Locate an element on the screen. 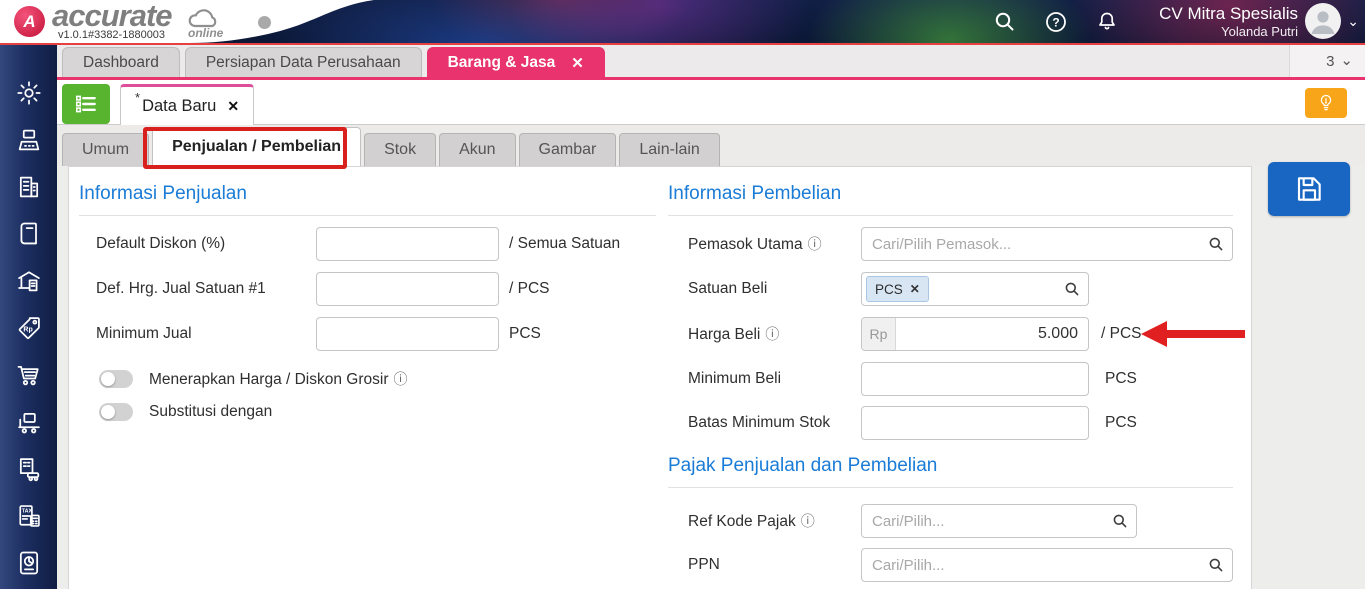 This screenshot has height=589, width=1365. ref-kode-pajak-field is located at coordinates (999, 521).